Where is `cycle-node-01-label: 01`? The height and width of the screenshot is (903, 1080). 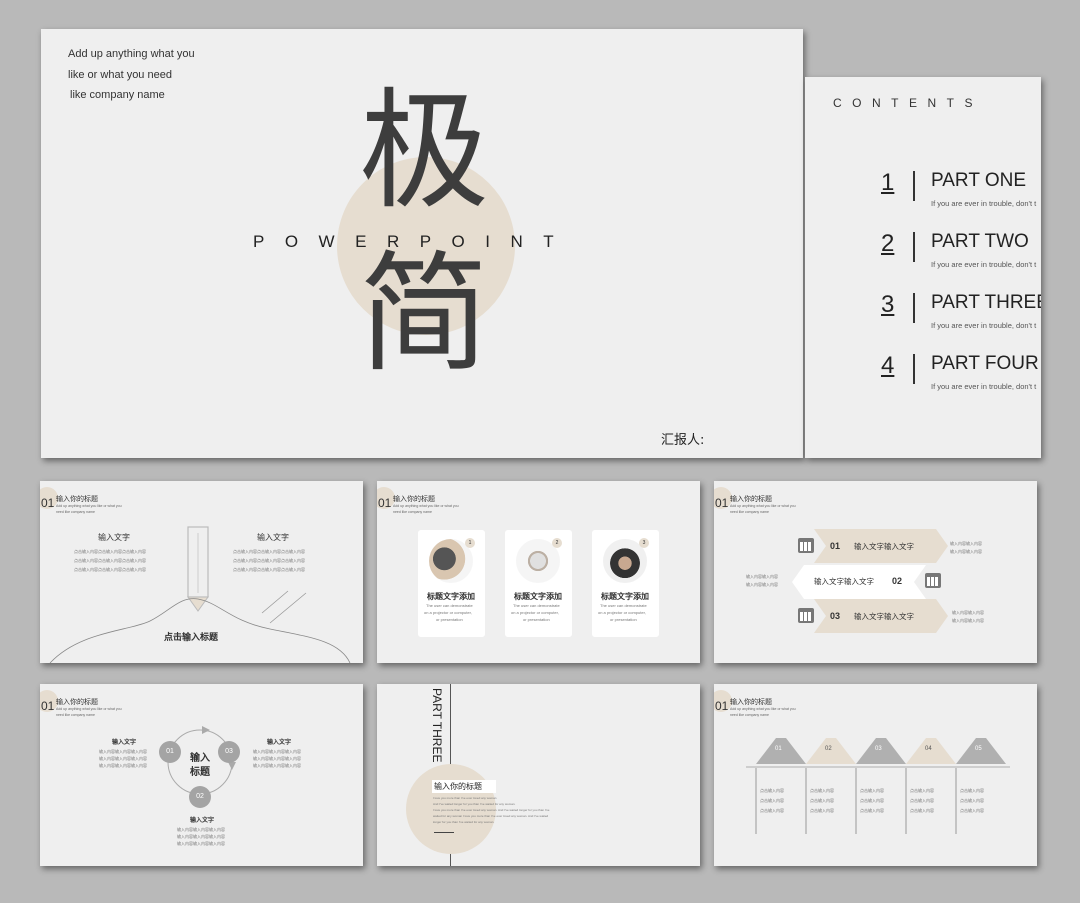
cycle-node-01-label: 01 is located at coordinates (170, 751).